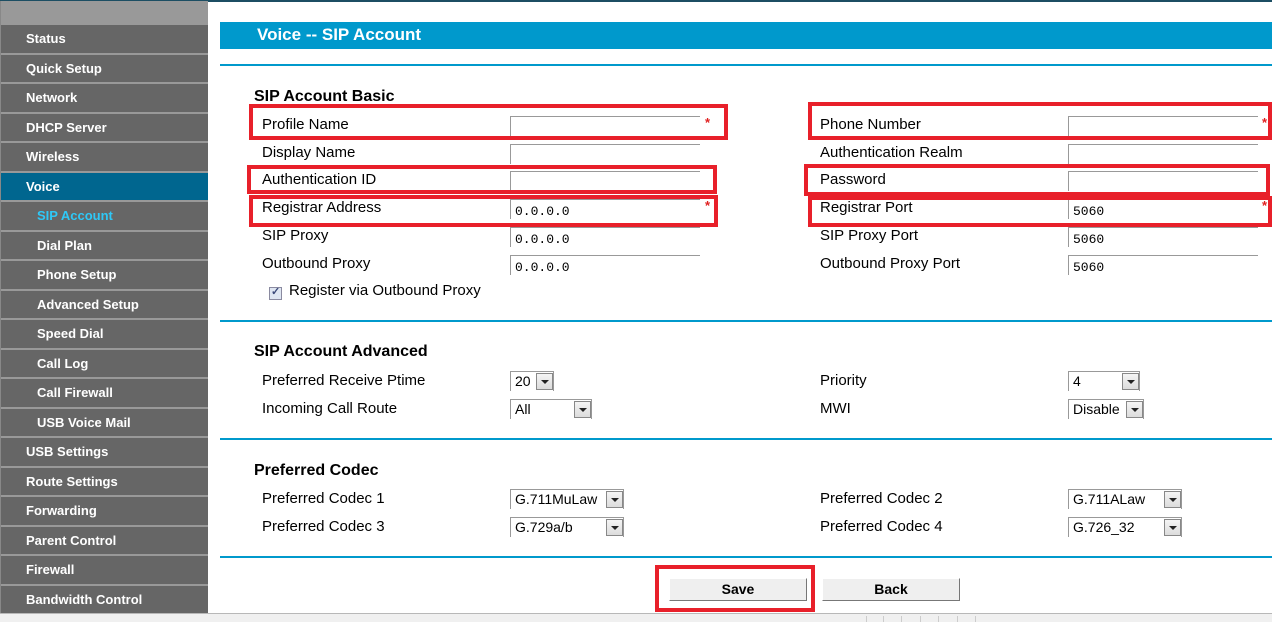 This screenshot has width=1272, height=622. What do you see at coordinates (323, 526) in the screenshot?
I see `codec-3-label: Preferred Codec 3` at bounding box center [323, 526].